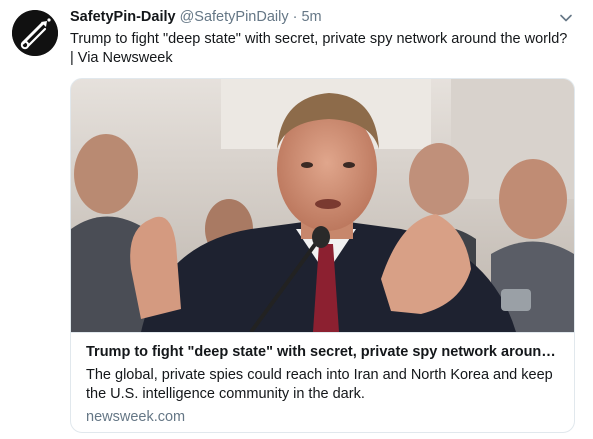 The height and width of the screenshot is (439, 593). Describe the element at coordinates (311, 17) in the screenshot. I see `timestamp: 5m` at that location.